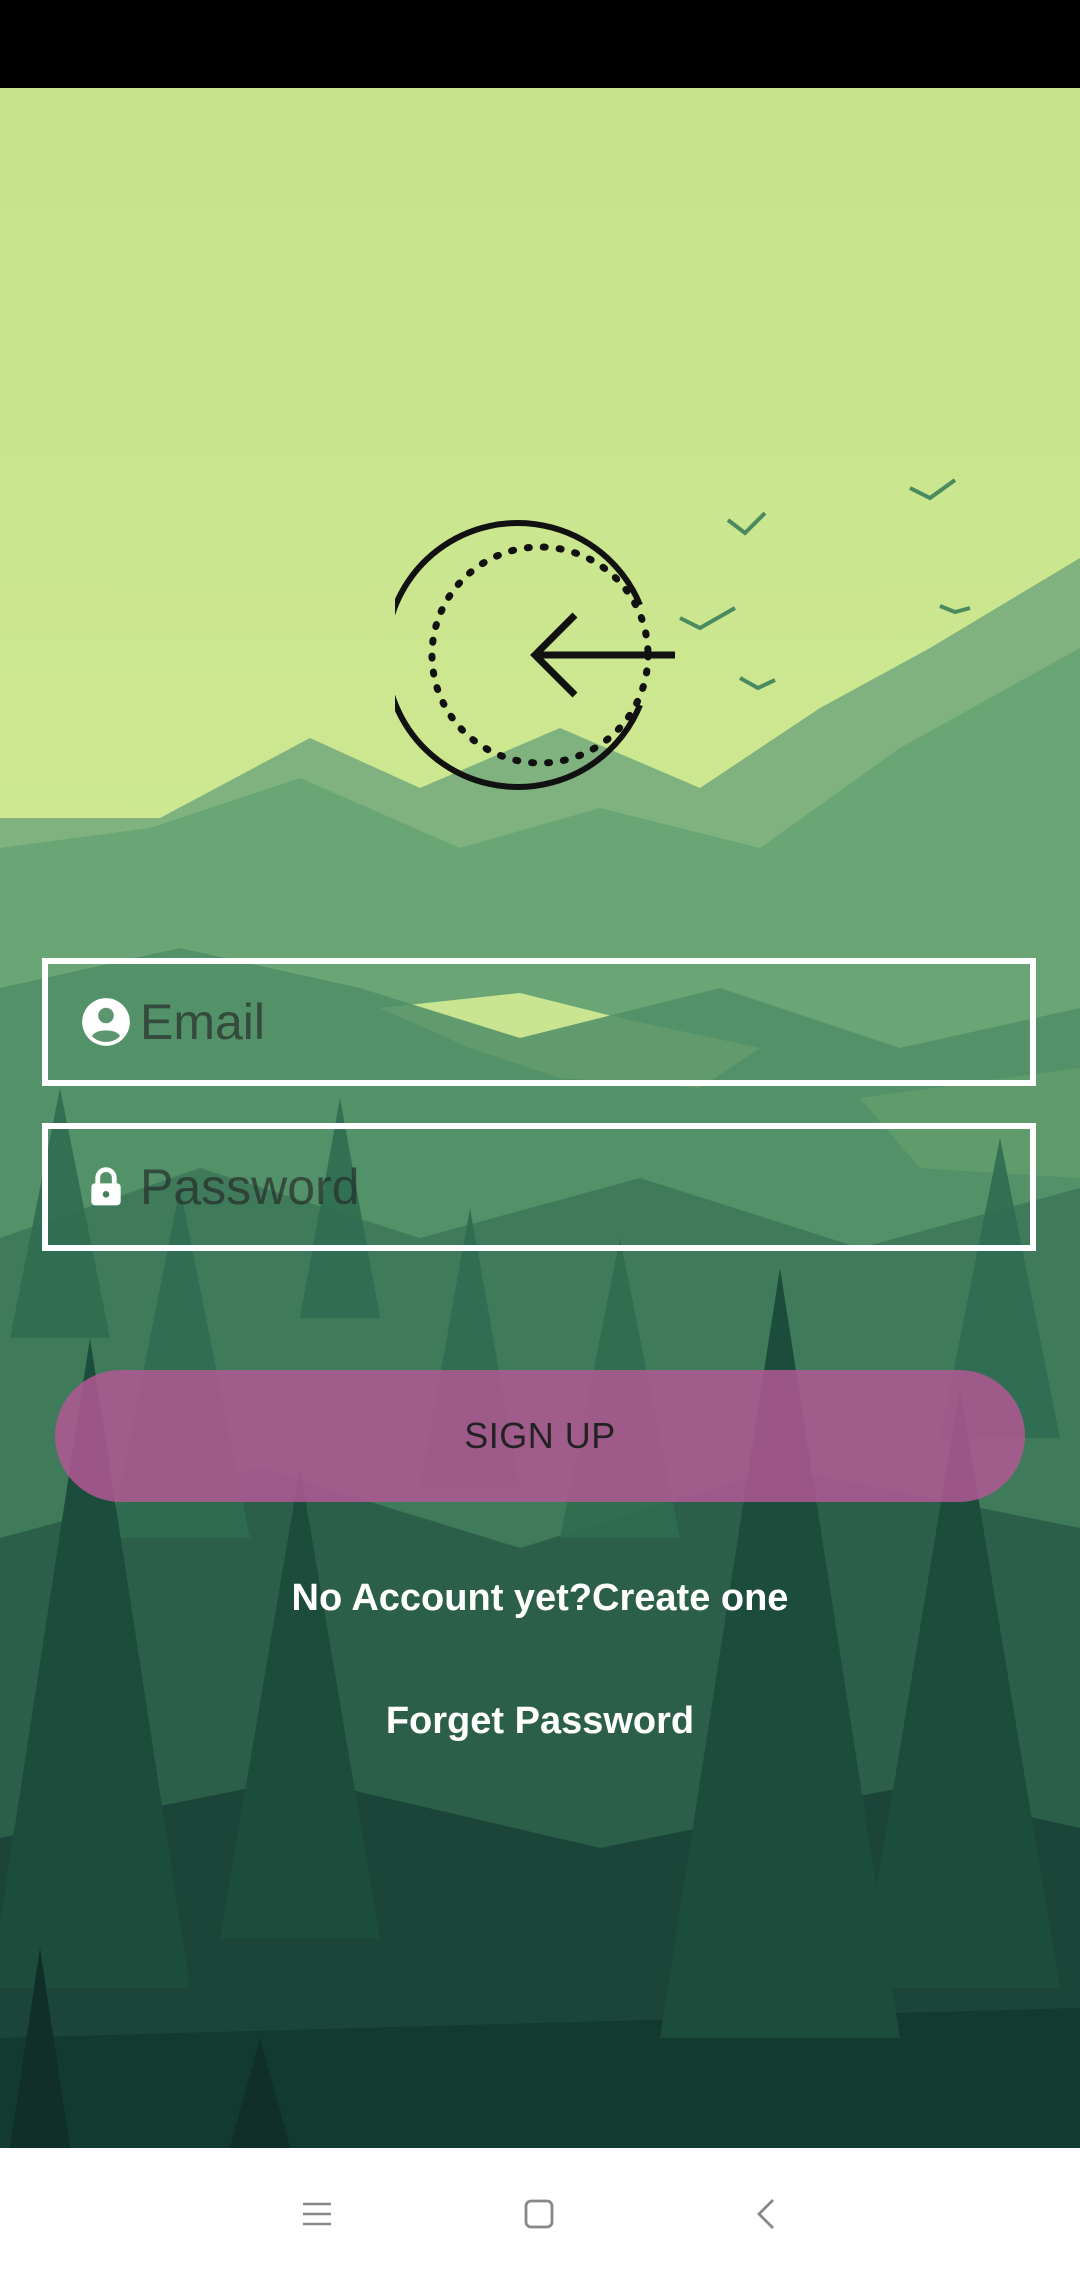  Describe the element at coordinates (540, 1436) in the screenshot. I see `signup-button: SIGN UP` at that location.